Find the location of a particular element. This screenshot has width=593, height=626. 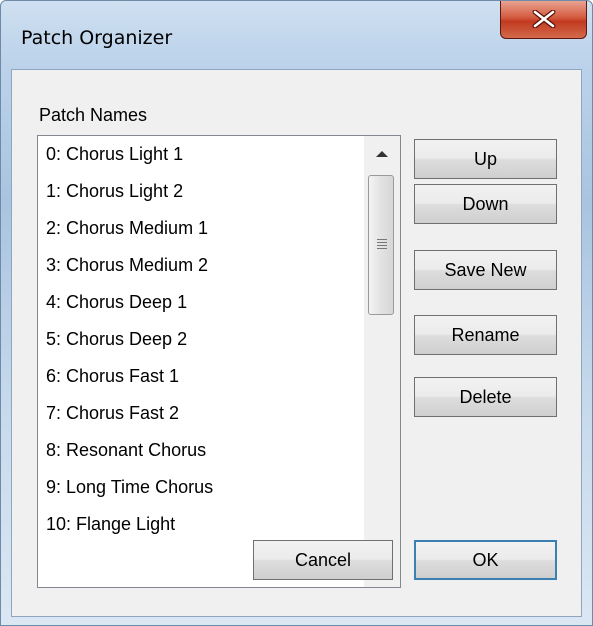

close-button is located at coordinates (543, 20).